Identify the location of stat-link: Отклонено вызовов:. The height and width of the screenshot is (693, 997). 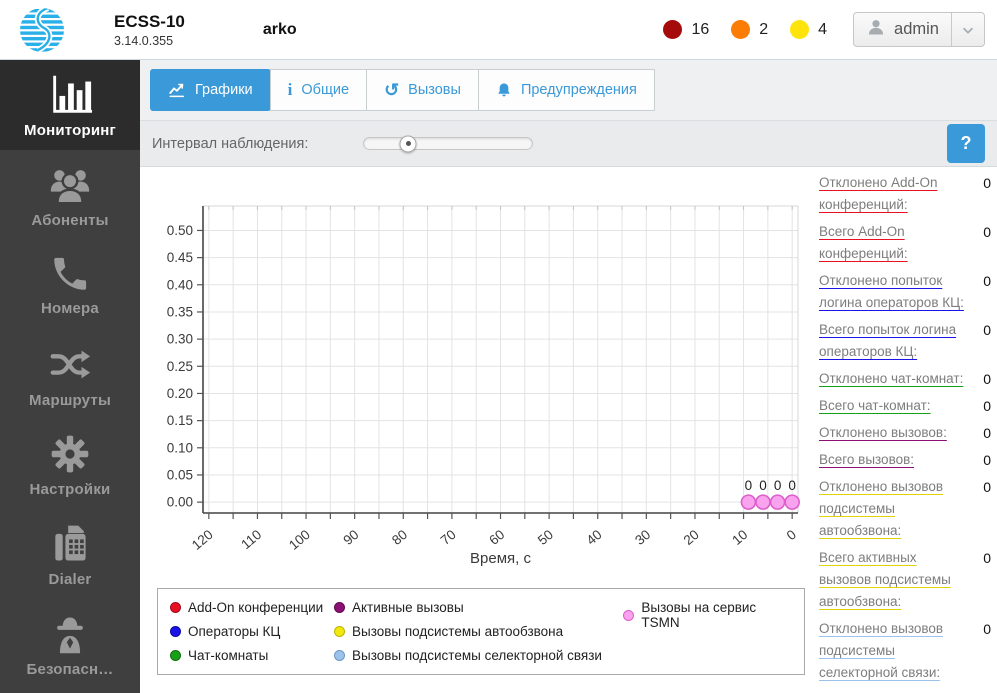
(893, 433).